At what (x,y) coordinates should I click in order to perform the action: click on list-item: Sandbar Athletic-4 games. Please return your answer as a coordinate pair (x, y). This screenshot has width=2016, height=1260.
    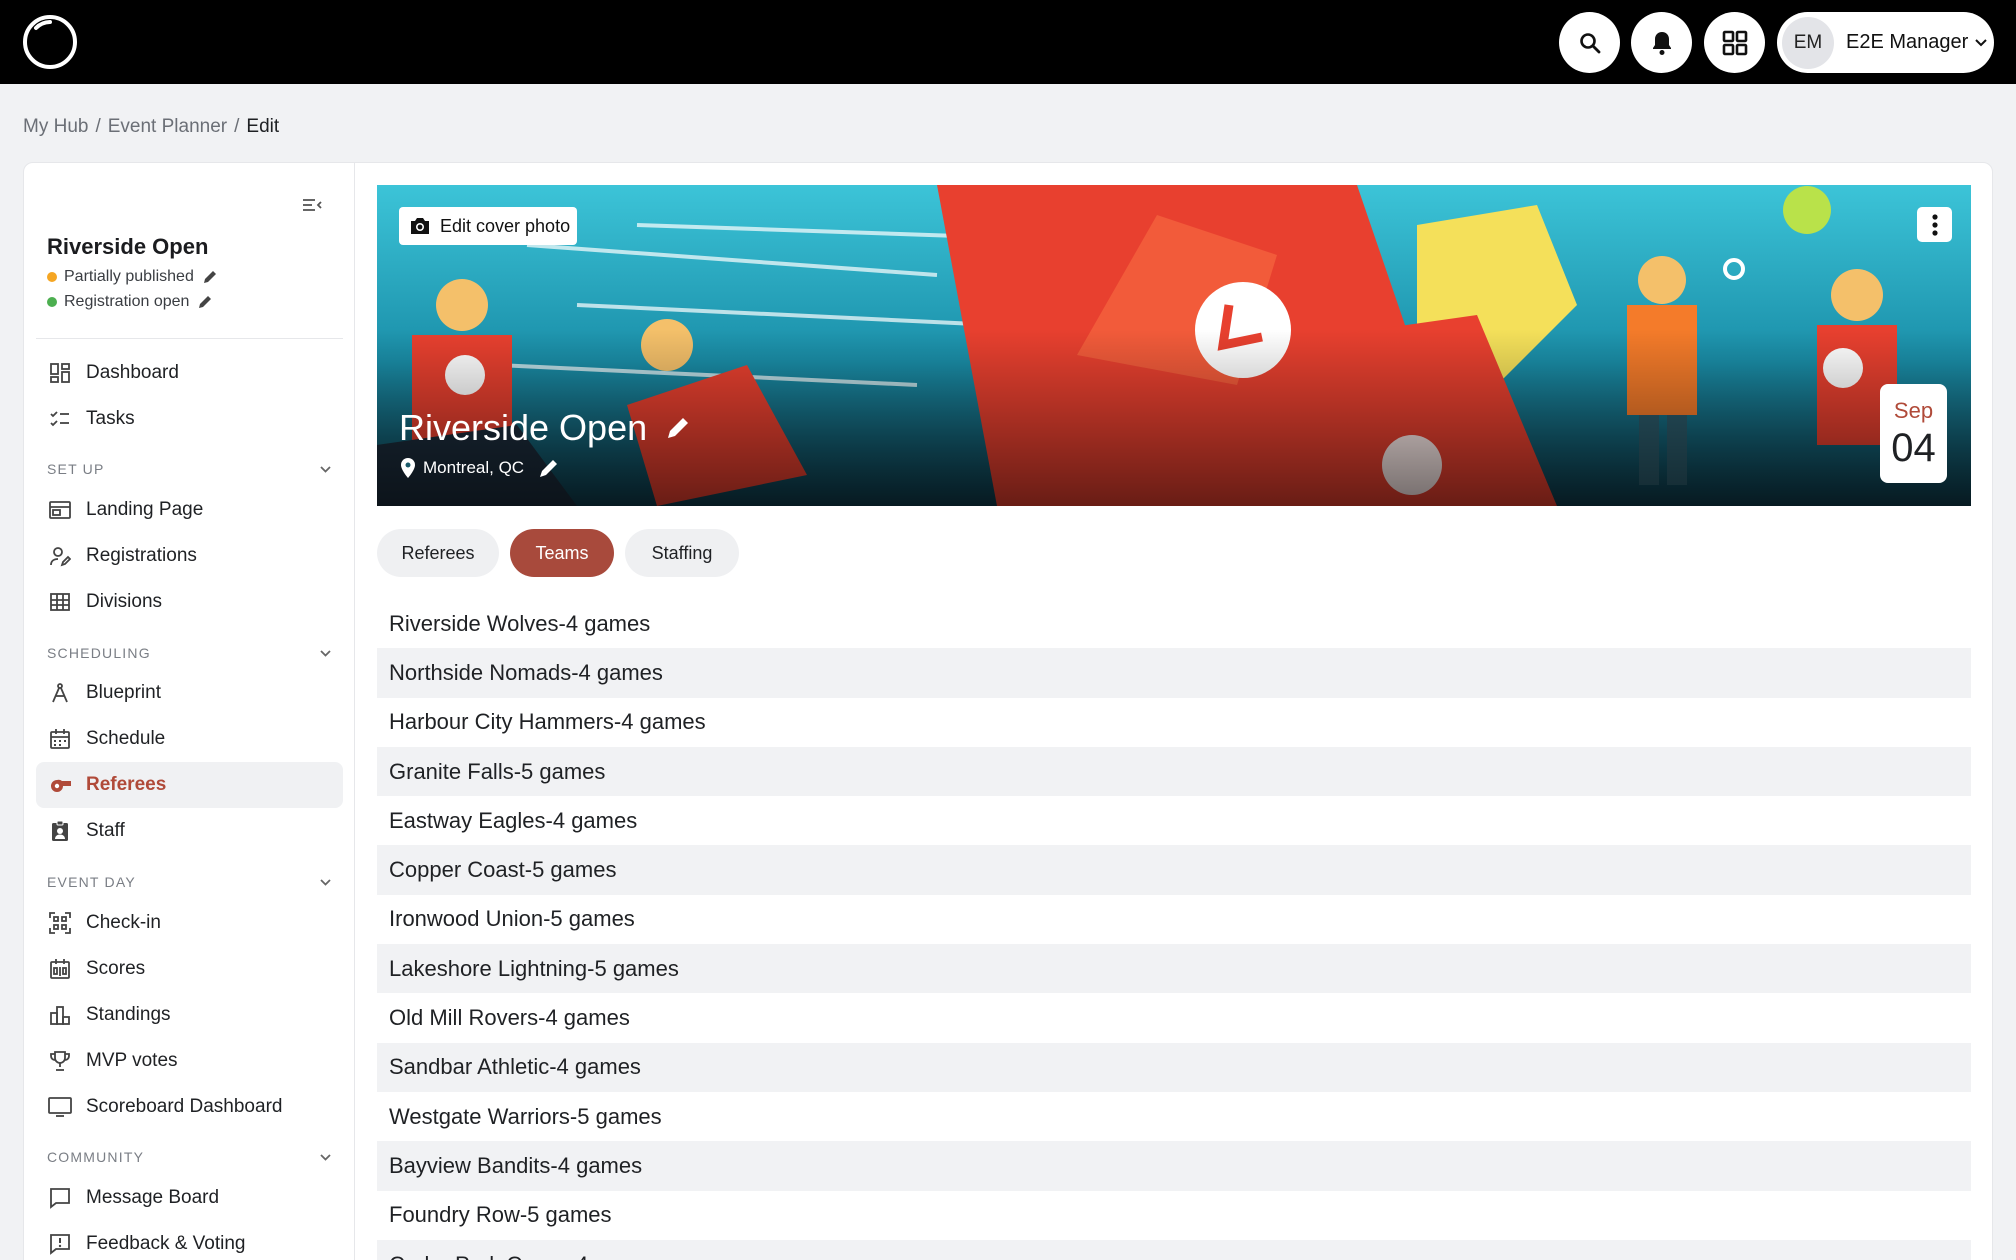
    Looking at the image, I should click on (1174, 1067).